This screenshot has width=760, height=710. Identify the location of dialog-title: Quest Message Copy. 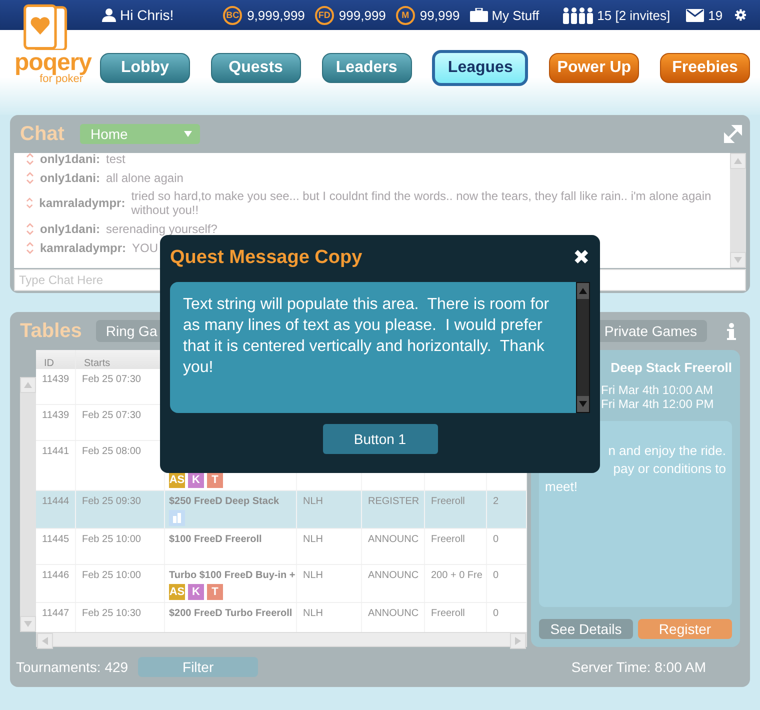
(266, 258).